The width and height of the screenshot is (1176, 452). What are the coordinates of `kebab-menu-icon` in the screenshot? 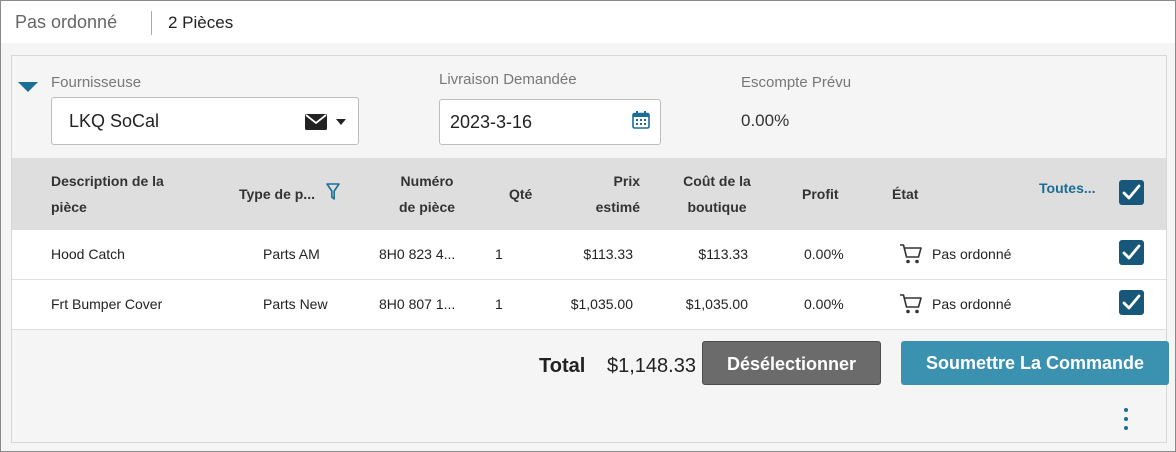 It's located at (1126, 420).